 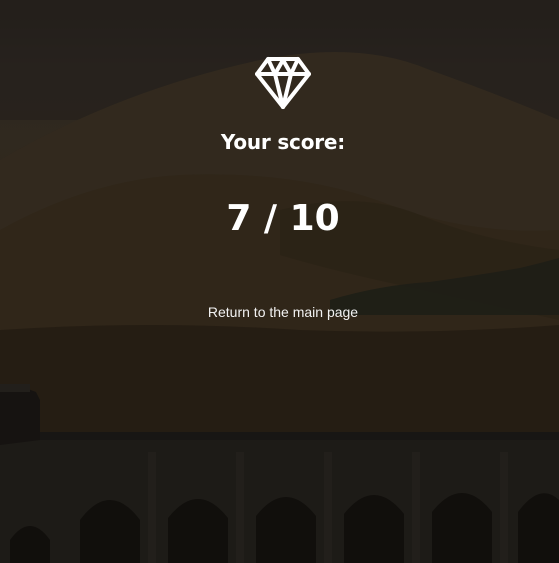 I want to click on score-label: Your score:, so click(x=283, y=142).